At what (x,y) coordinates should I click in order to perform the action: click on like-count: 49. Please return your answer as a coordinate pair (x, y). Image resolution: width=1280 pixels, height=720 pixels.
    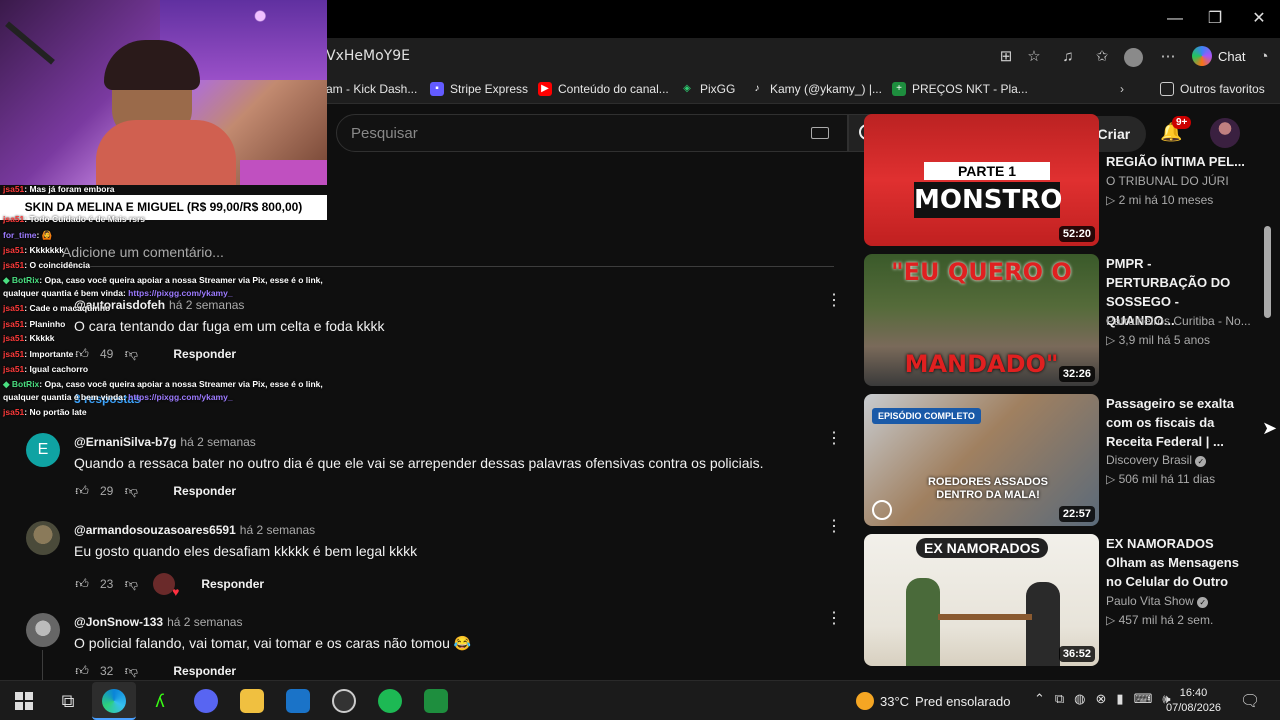
    Looking at the image, I should click on (107, 354).